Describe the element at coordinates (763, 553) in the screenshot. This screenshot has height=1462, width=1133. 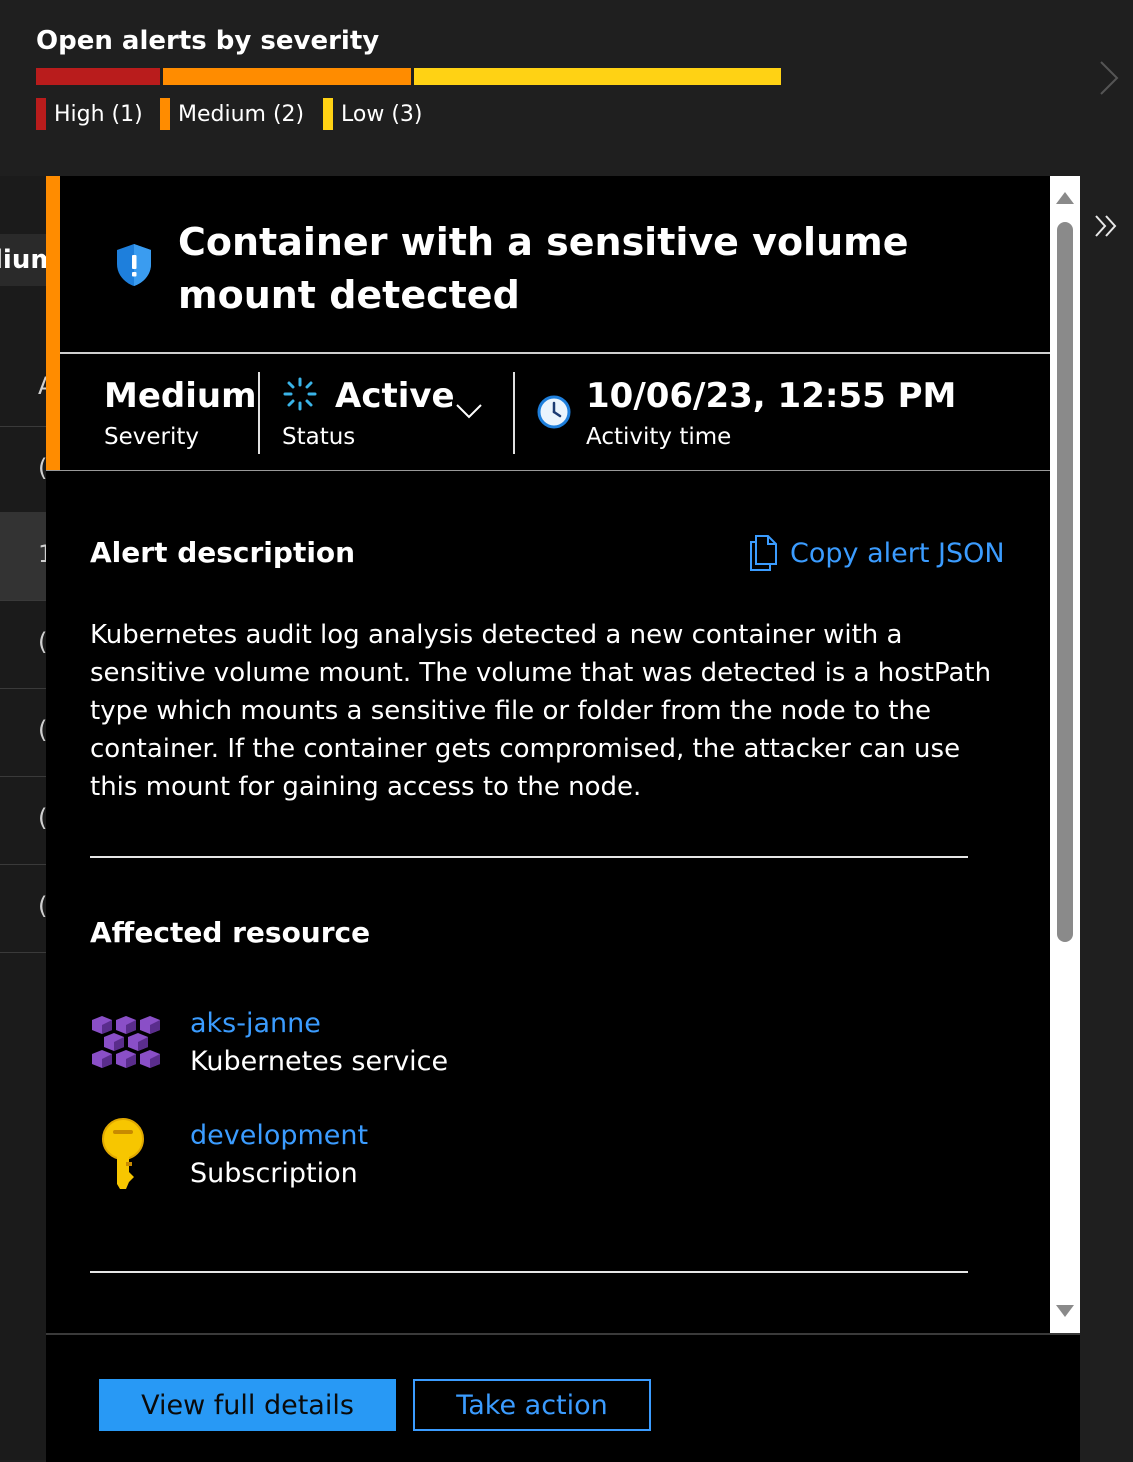
I see `copy-icon` at that location.